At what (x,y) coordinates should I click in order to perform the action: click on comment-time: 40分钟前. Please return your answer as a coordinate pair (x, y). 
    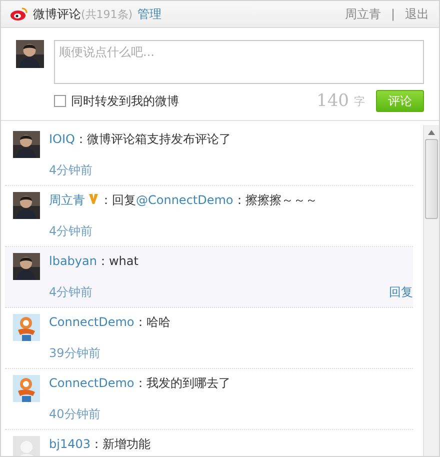
    Looking at the image, I should click on (74, 414).